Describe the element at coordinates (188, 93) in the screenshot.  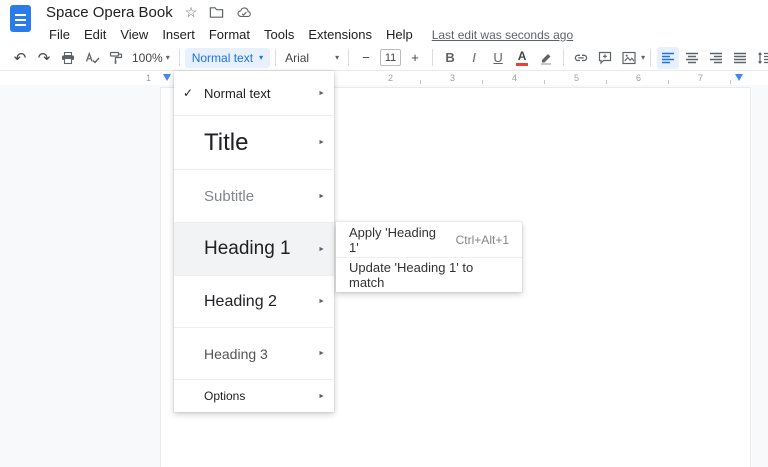
I see `check-icon: ✓` at that location.